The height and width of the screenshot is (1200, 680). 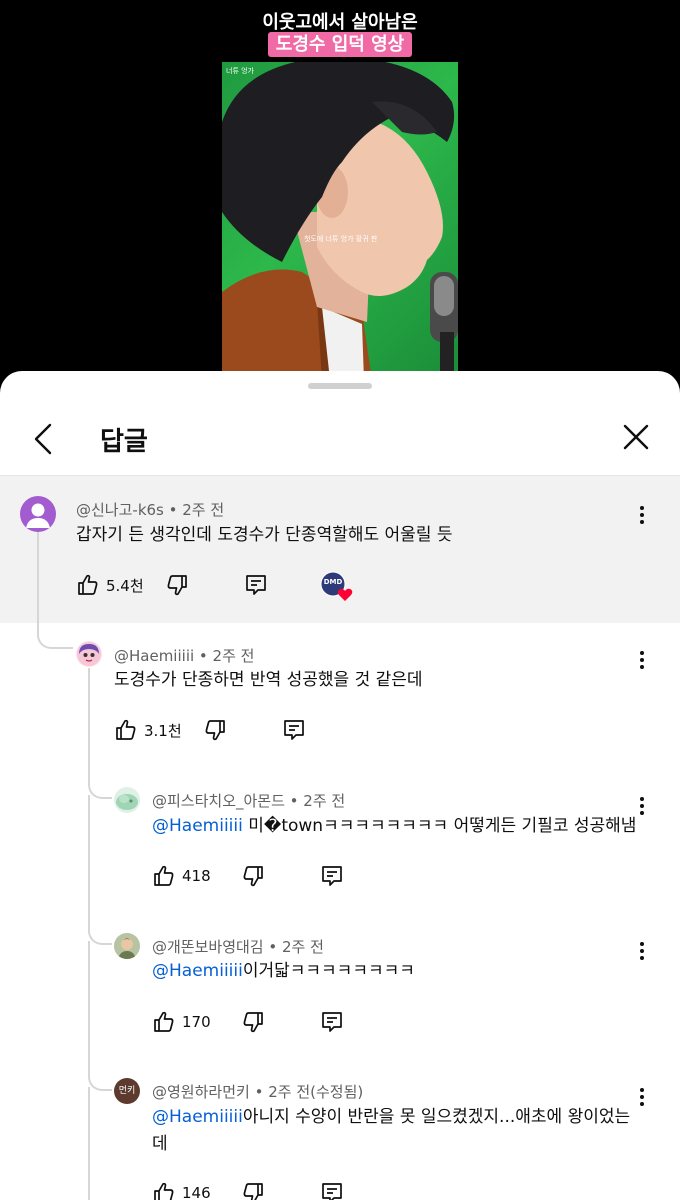 I want to click on drag-handle, so click(x=340, y=386).